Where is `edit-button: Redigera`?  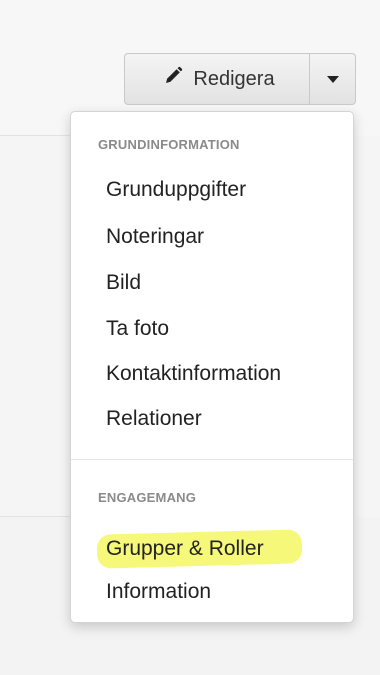
edit-button: Redigera is located at coordinates (217, 79).